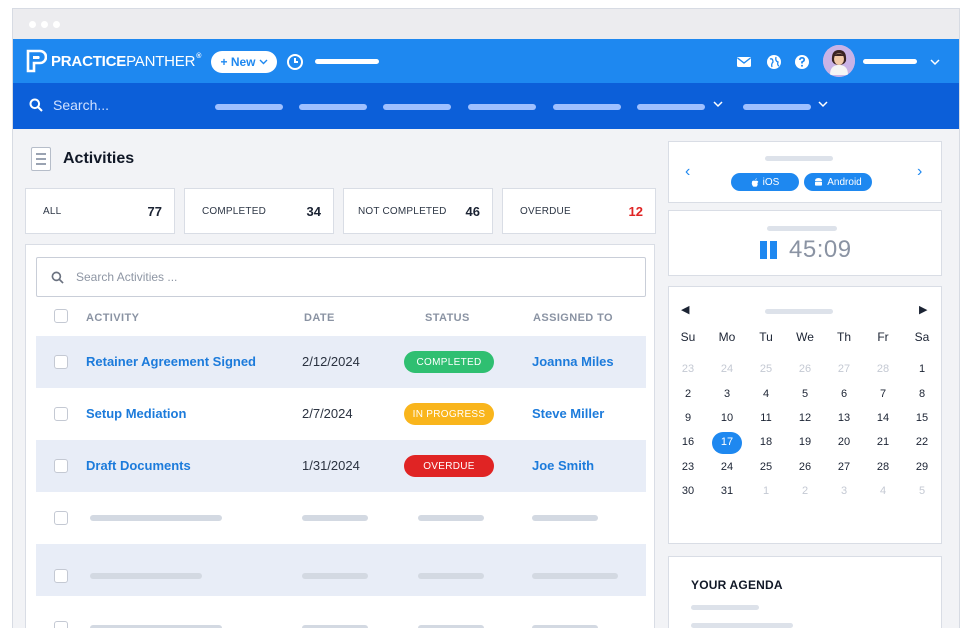  Describe the element at coordinates (802, 62) in the screenshot. I see `help-icon` at that location.